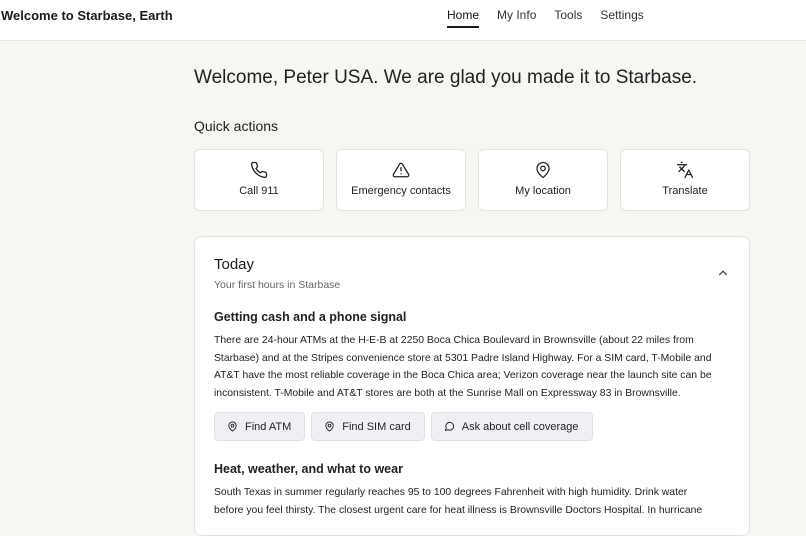 Image resolution: width=806 pixels, height=536 pixels. Describe the element at coordinates (259, 191) in the screenshot. I see `call-911-label: Call 911` at that location.